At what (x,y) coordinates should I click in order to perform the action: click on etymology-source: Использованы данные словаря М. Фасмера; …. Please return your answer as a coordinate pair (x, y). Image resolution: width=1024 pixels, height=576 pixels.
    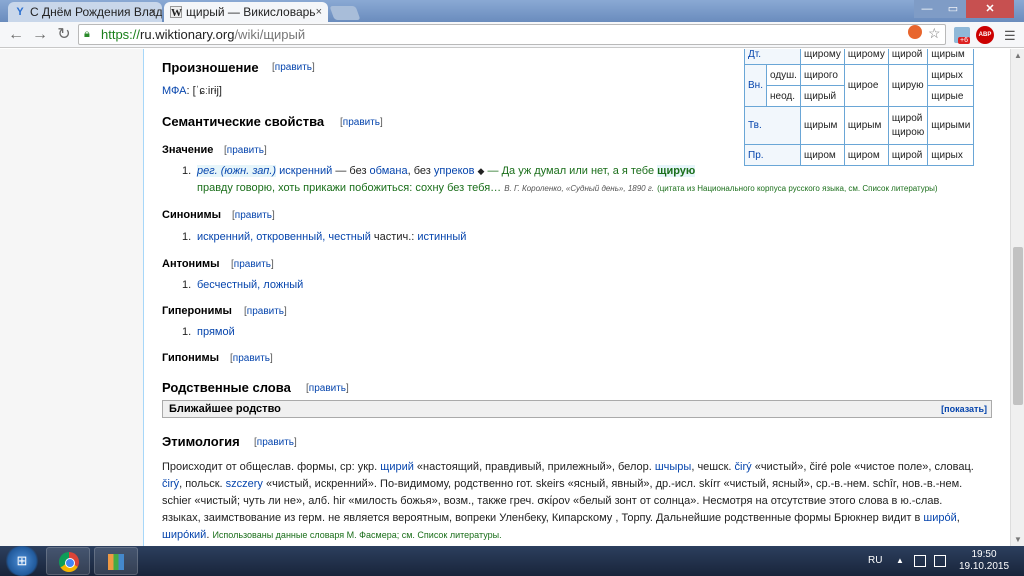
    Looking at the image, I should click on (357, 535).